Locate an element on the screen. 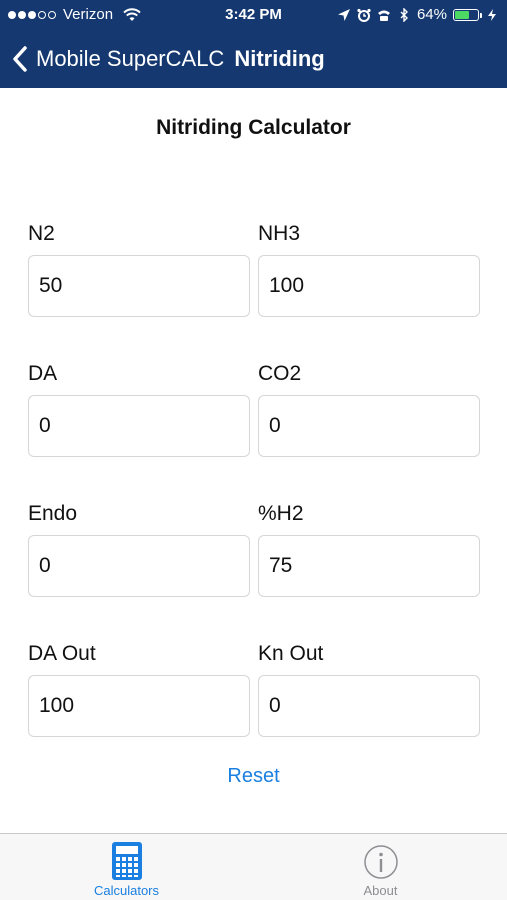 Image resolution: width=507 pixels, height=900 pixels. page-title: Nitriding Calculator is located at coordinates (253, 127).